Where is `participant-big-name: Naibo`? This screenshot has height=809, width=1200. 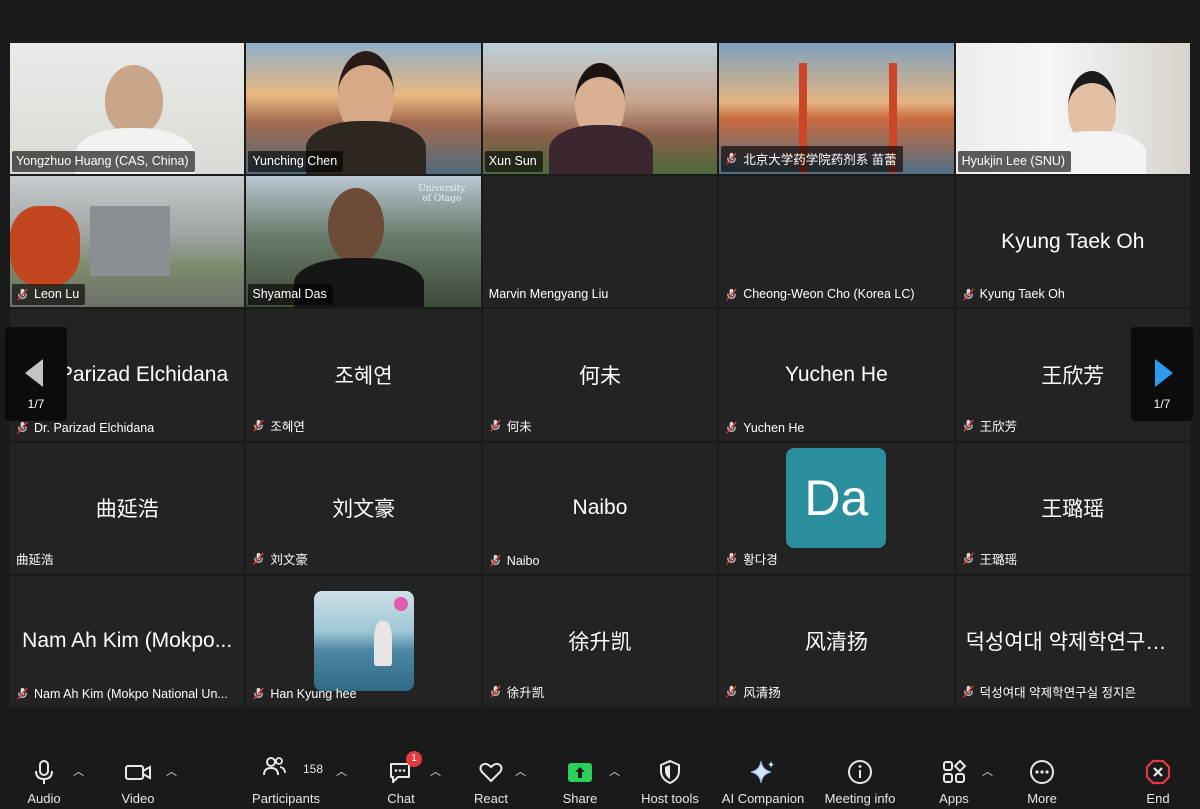
participant-big-name: Naibo is located at coordinates (600, 508).